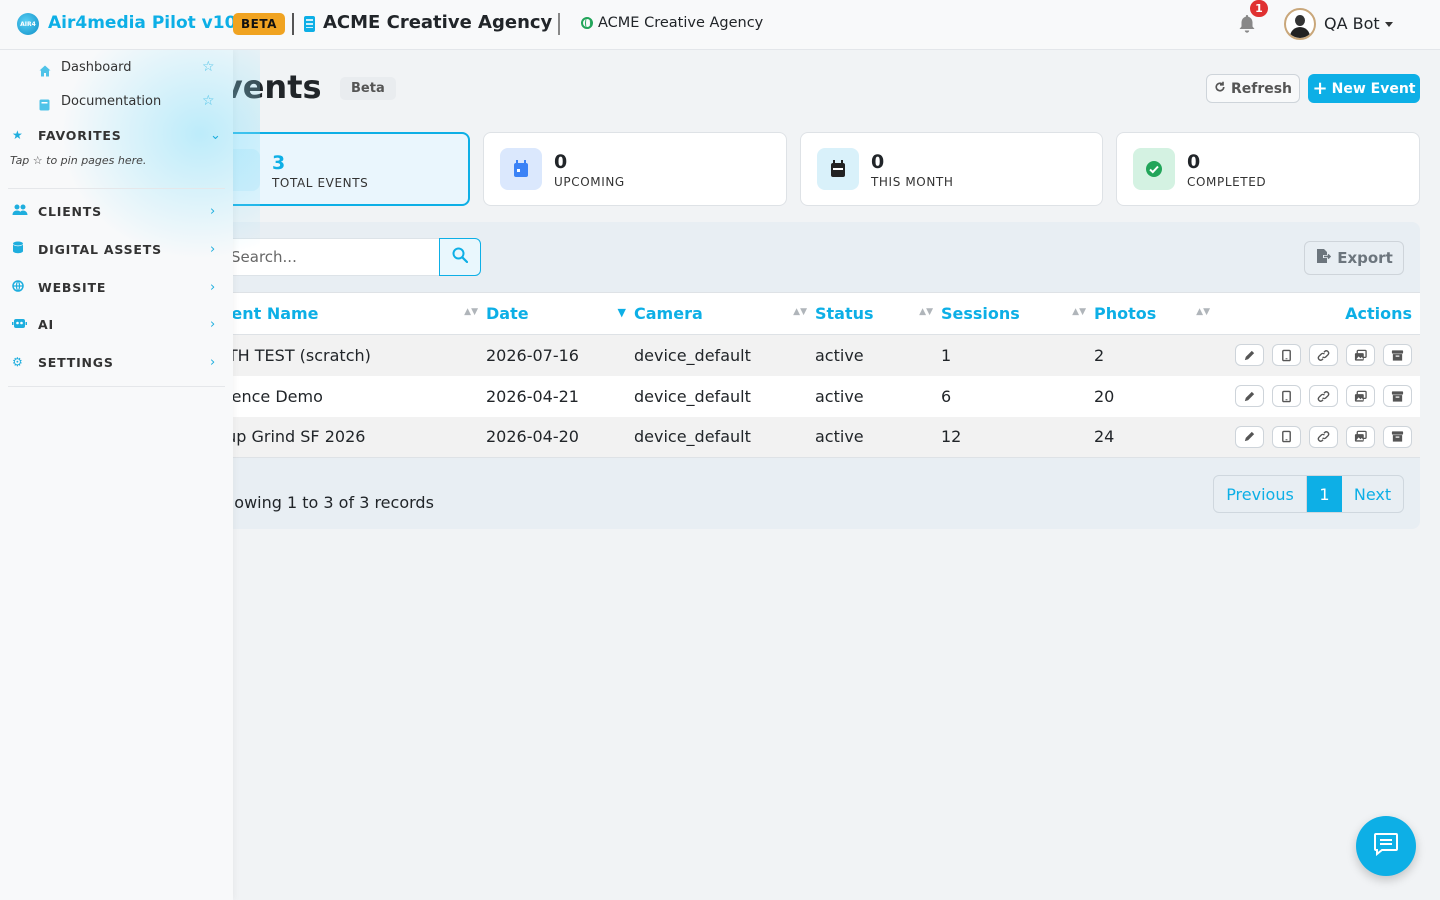 The height and width of the screenshot is (900, 1440). Describe the element at coordinates (46, 324) in the screenshot. I see `section-label: AI` at that location.